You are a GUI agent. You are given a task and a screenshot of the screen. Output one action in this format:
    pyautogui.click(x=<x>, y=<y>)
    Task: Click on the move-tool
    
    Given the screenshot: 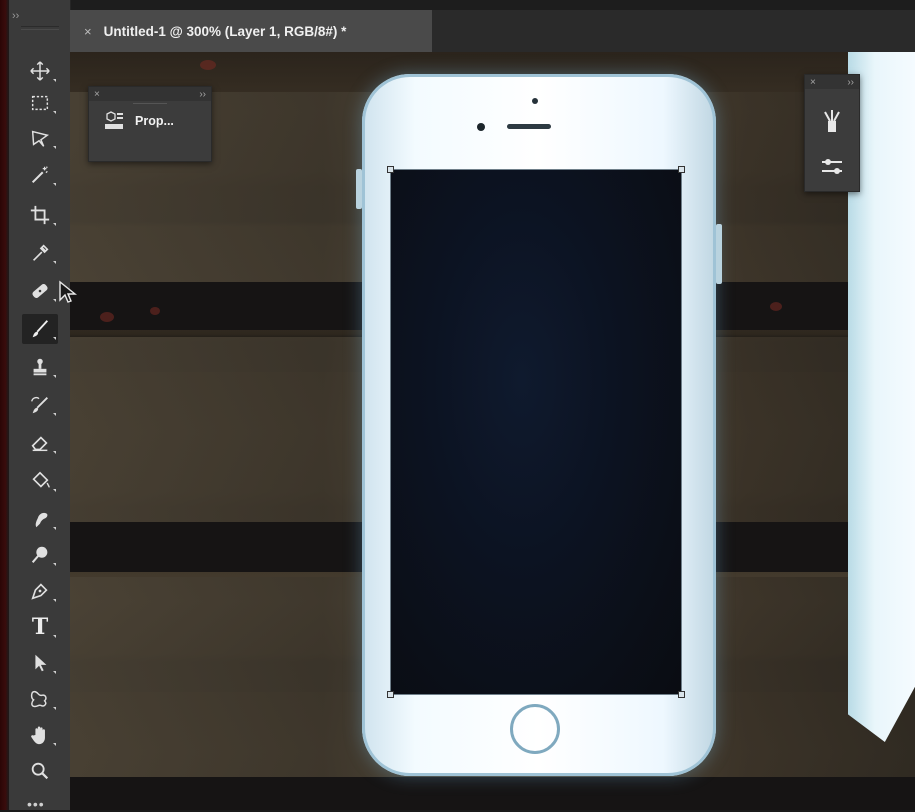 What is the action you would take?
    pyautogui.click(x=40, y=71)
    